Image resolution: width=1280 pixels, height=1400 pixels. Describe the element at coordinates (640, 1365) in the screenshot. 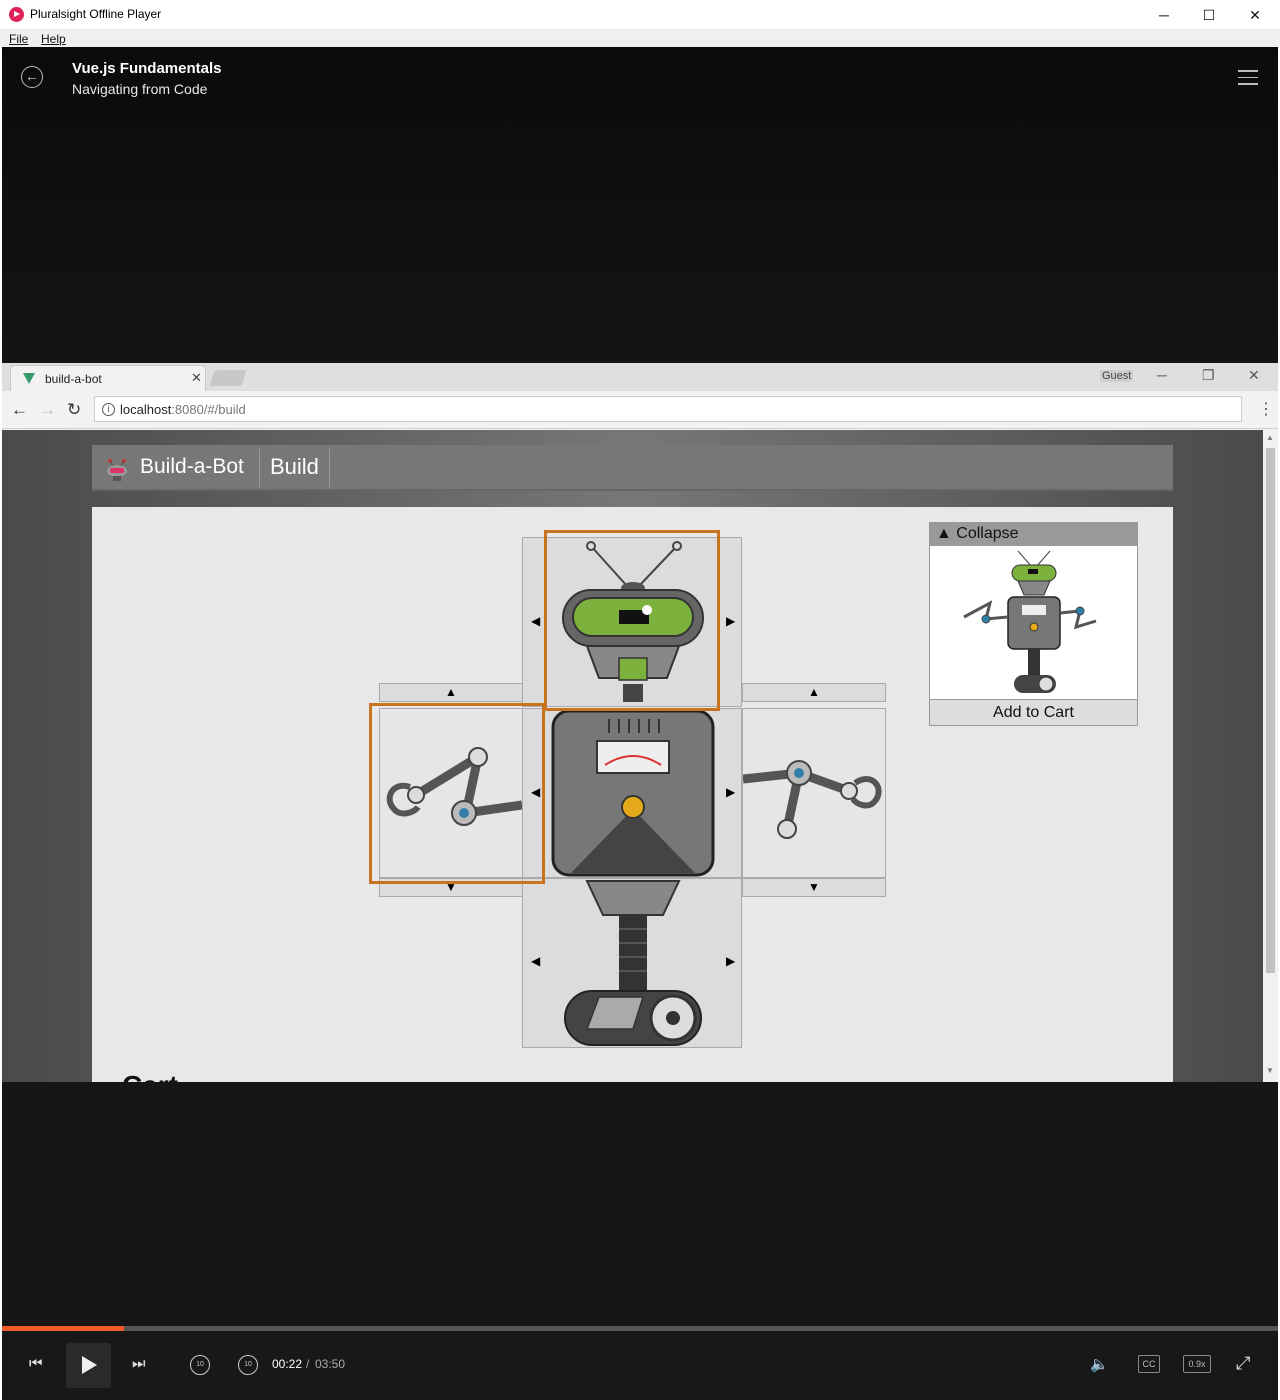

I see `player-controls: ⏮ ⏭ 10 10 00:22 / 03:50 🔈 CC 0.9x ⤢` at that location.